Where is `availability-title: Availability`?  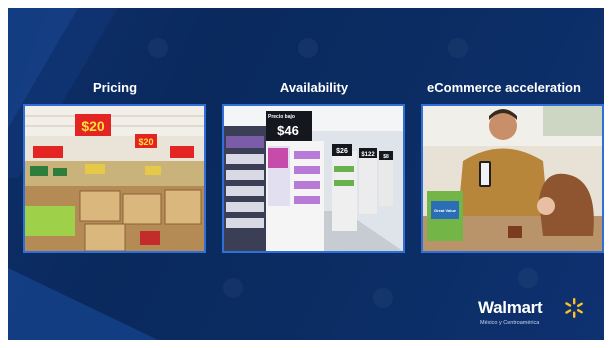
availability-title: Availability is located at coordinates (314, 87).